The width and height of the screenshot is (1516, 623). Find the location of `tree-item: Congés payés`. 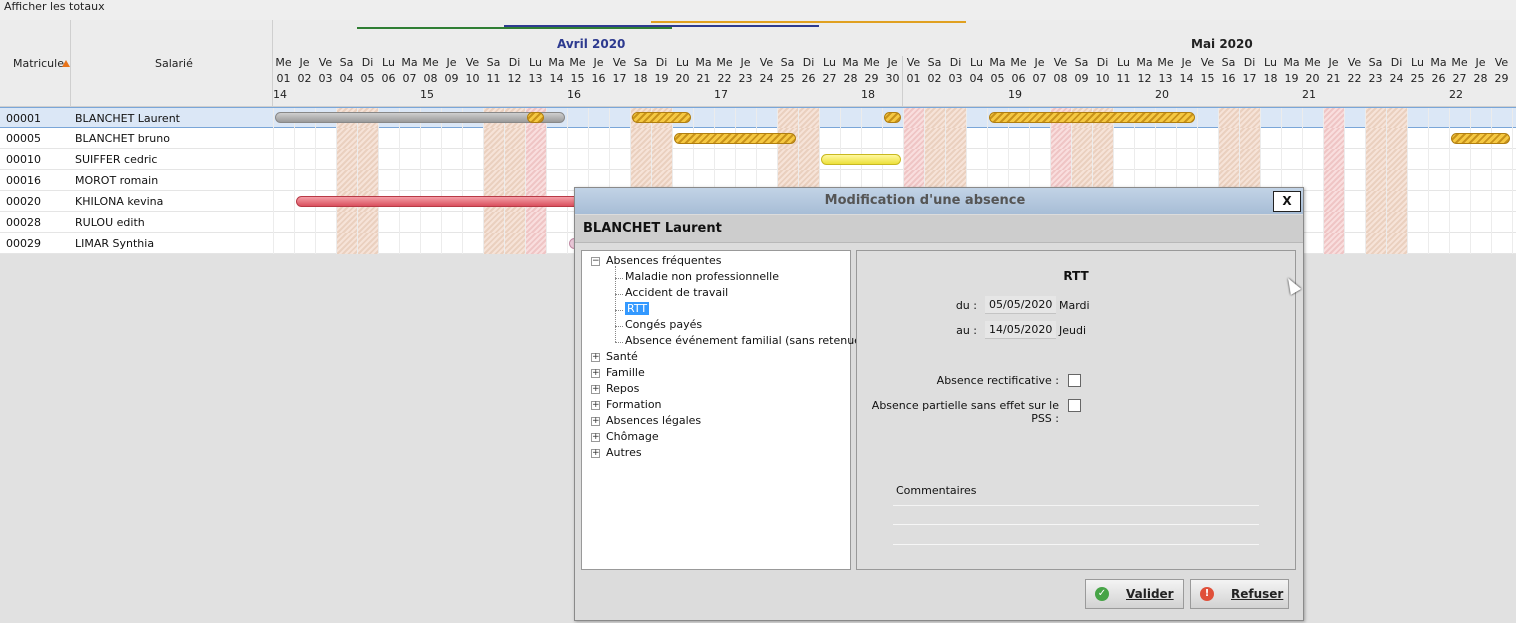

tree-item: Congés payés is located at coordinates (663, 324).